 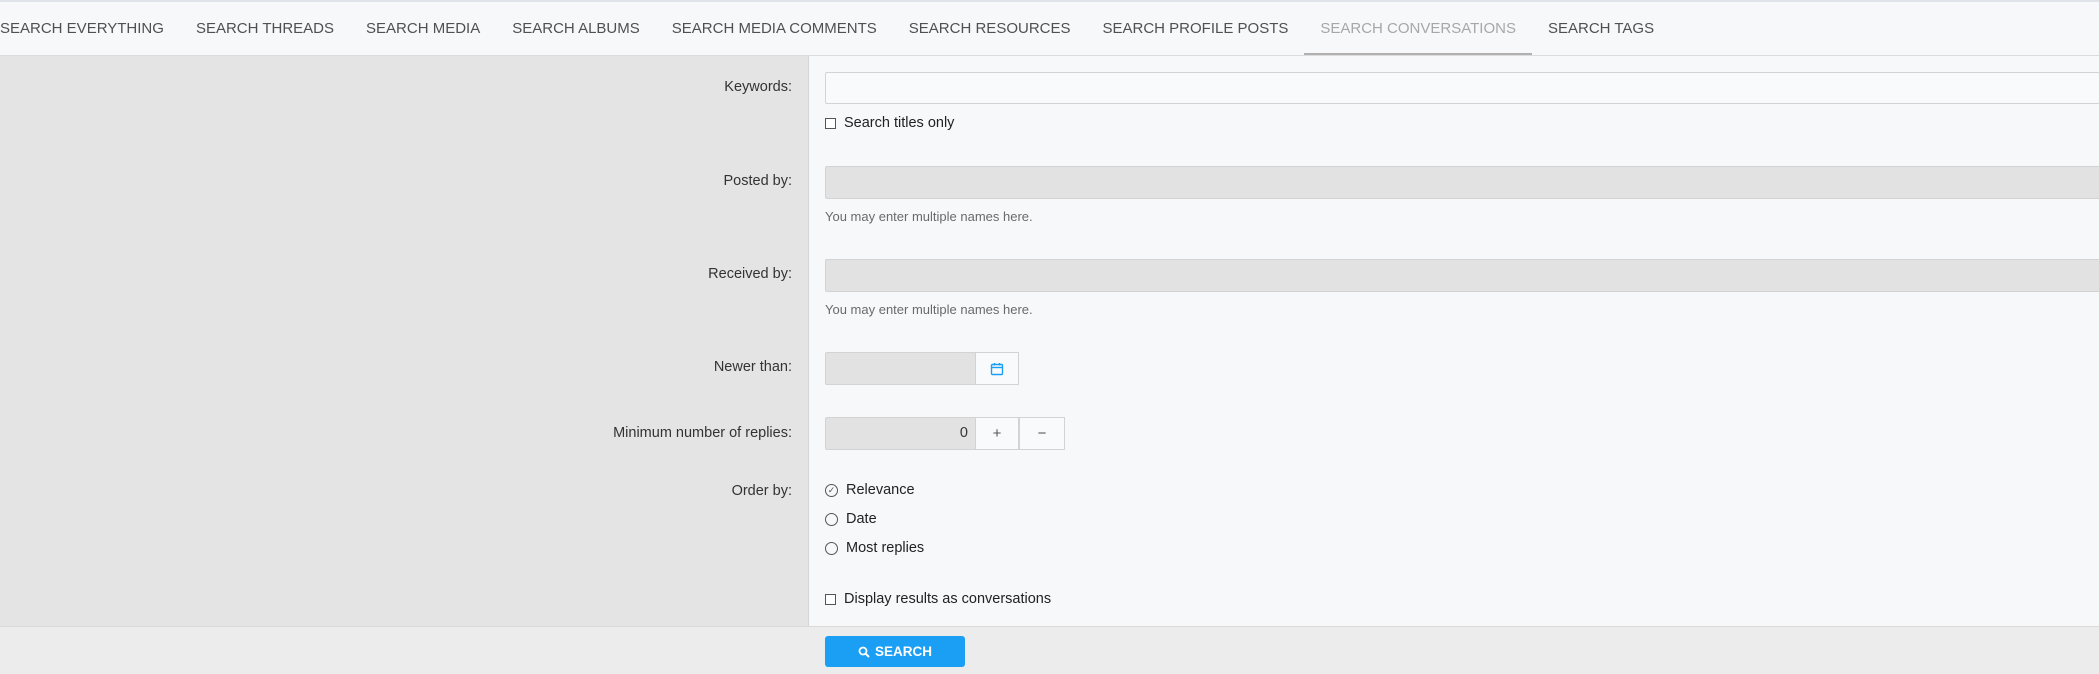 I want to click on search-icon, so click(x=864, y=652).